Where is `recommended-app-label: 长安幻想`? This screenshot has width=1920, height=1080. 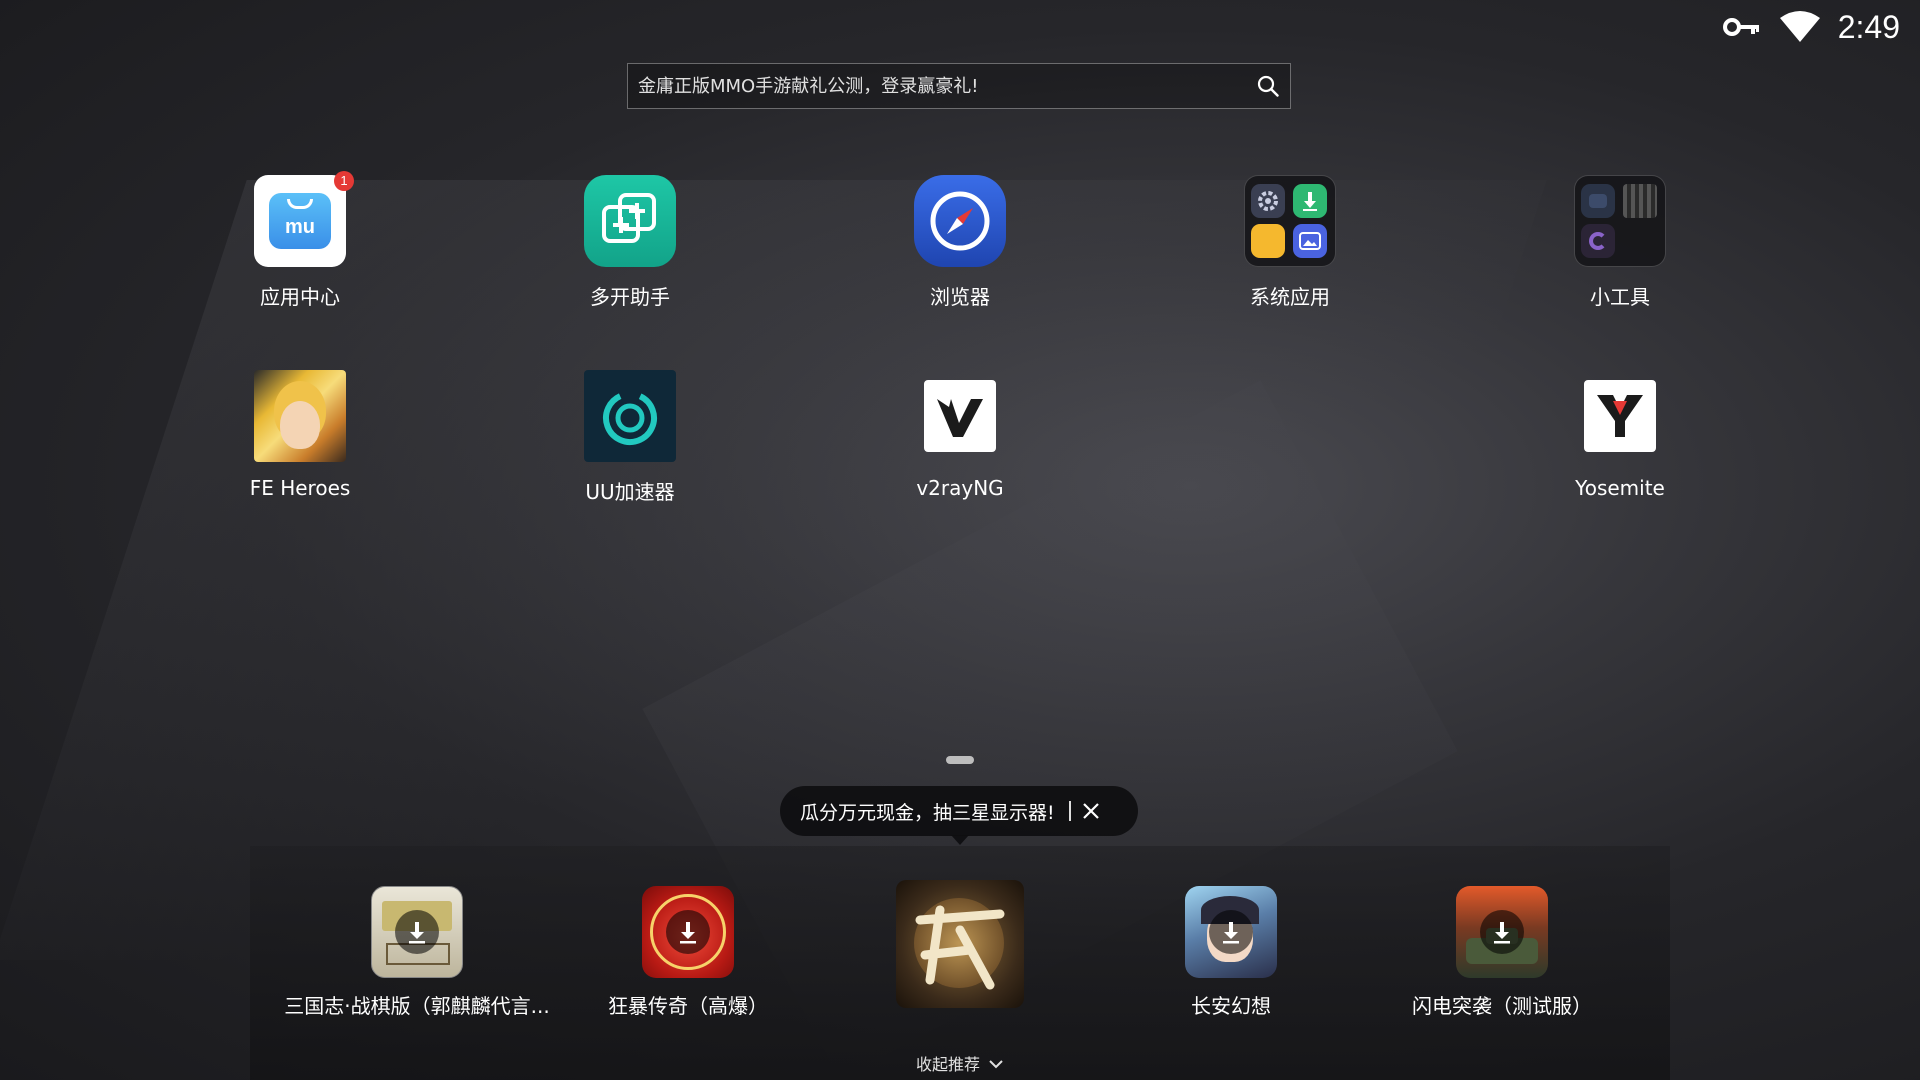 recommended-app-label: 长安幻想 is located at coordinates (1231, 1006).